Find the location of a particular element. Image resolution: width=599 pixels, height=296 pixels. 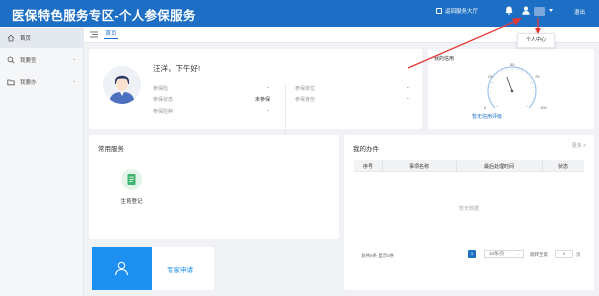

top-bar: 医保特色服务专区-个人参保服务 返回服务大厅 退出 is located at coordinates (299, 13).